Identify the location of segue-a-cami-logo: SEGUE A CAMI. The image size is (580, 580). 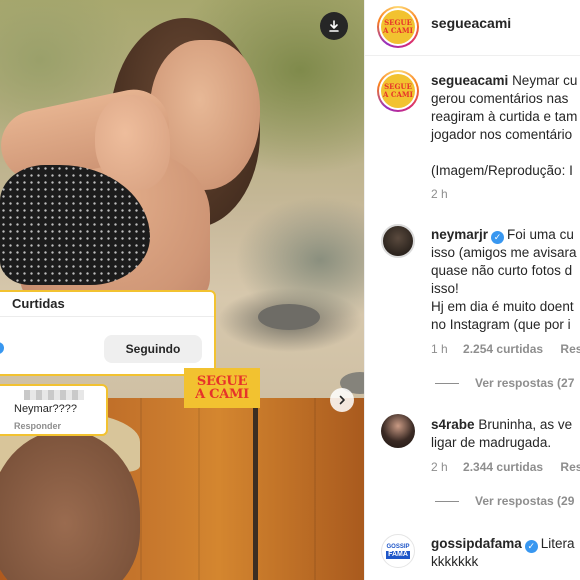
(222, 388).